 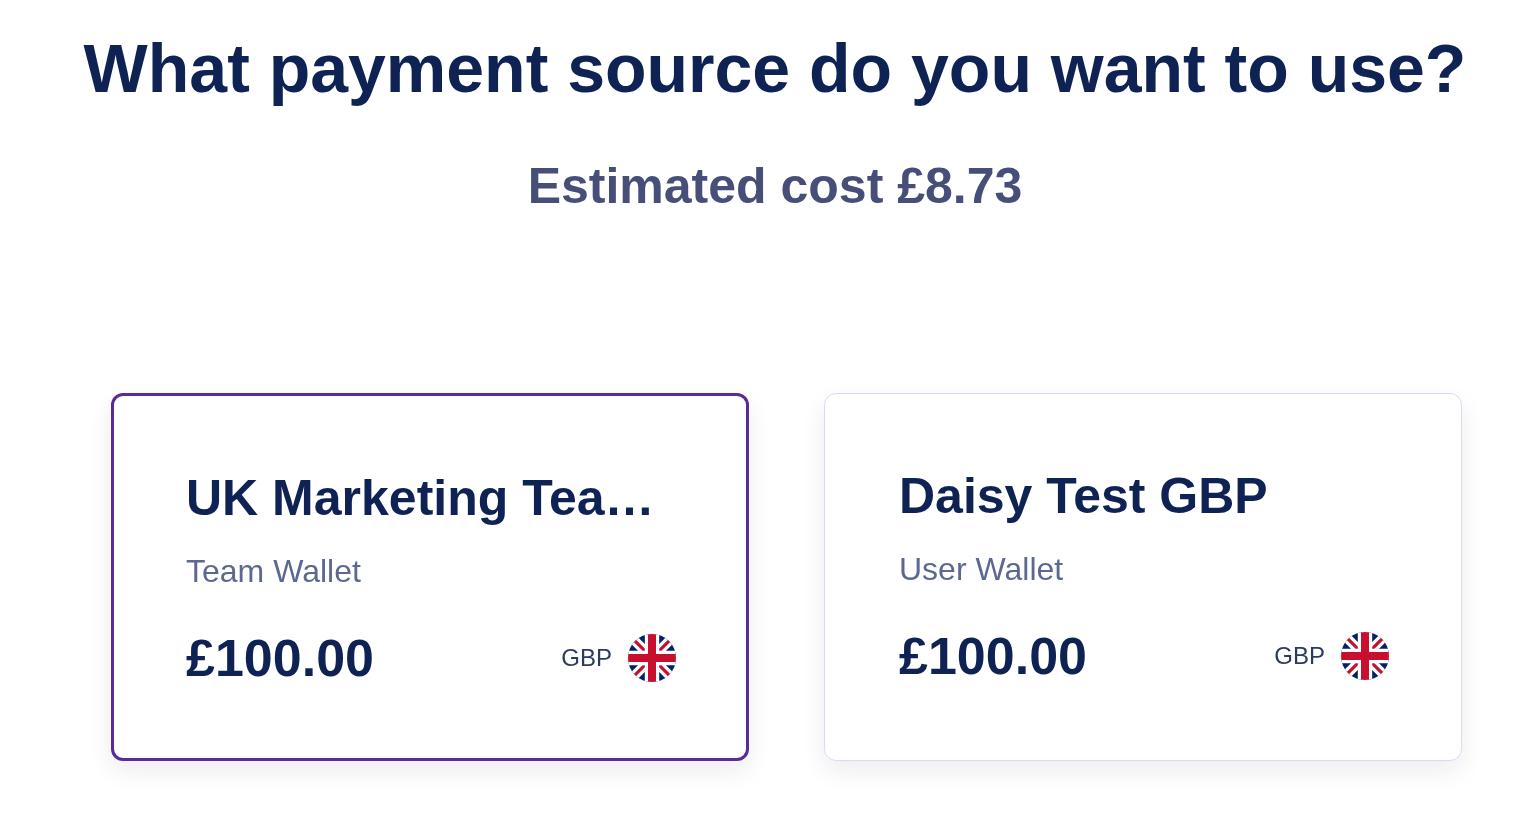 What do you see at coordinates (981, 569) in the screenshot?
I see `wallet-type: User Wallet` at bounding box center [981, 569].